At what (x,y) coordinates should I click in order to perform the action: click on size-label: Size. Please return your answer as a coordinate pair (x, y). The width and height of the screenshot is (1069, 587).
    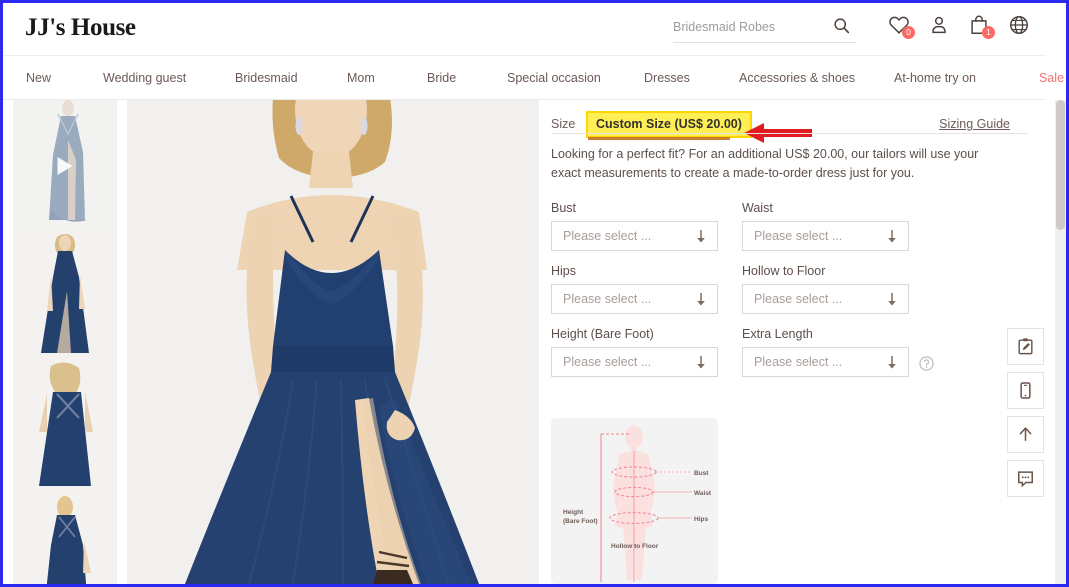
    Looking at the image, I should click on (563, 124).